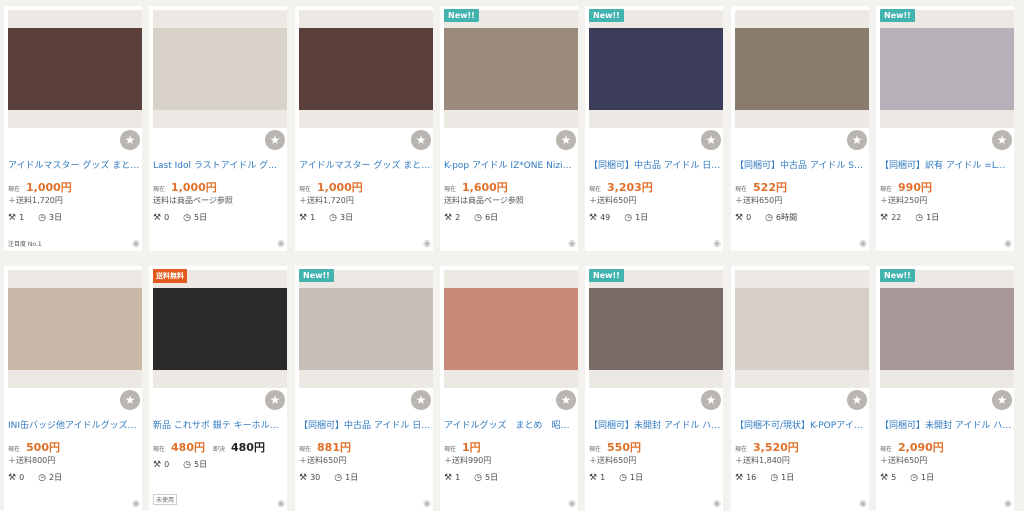 This screenshot has height=511, width=1024. I want to click on listing-card: ★ INI缶バッジ他アイドルグッズまと… 現在 500円 ＋送料800円 ⚒ 0 ◷ 2日 ◉, so click(73, 388).